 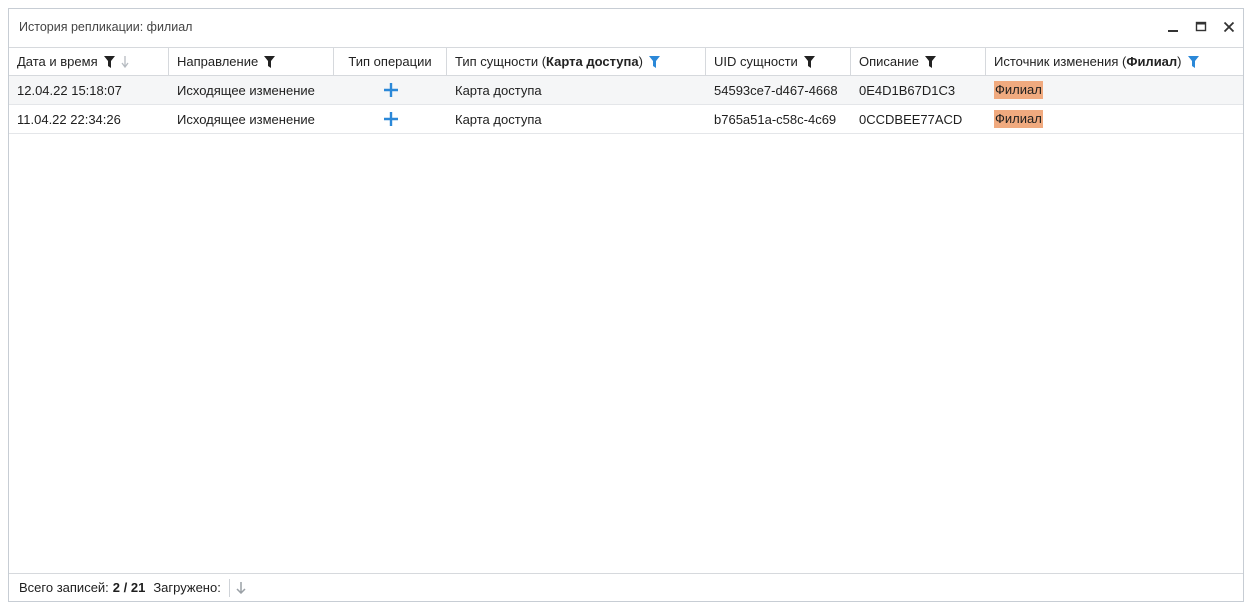 I want to click on column-header-direction: Направление, so click(x=251, y=61).